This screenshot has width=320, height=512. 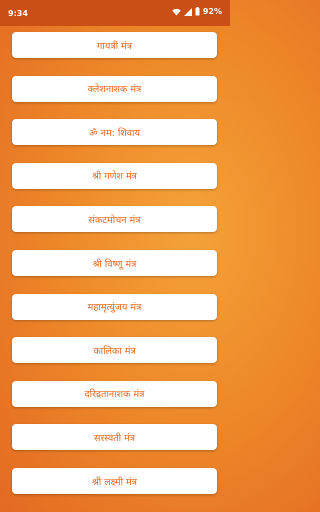 What do you see at coordinates (212, 11) in the screenshot?
I see `battery-percent: 92%` at bounding box center [212, 11].